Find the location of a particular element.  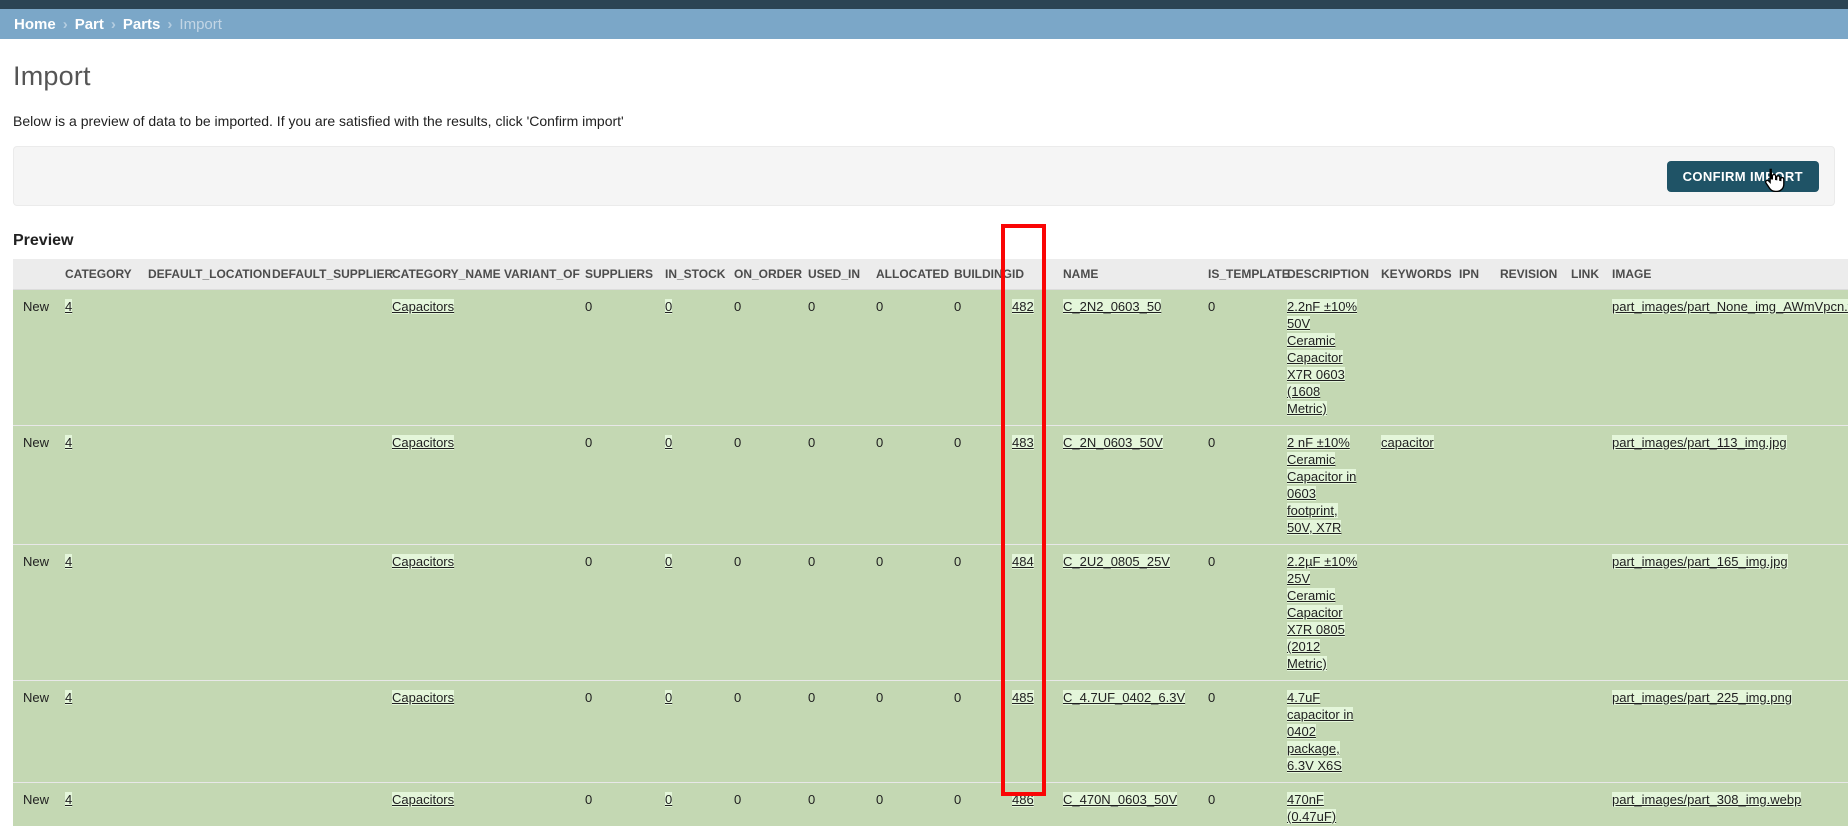

cell-description: 470nF (0.47uF) 25V Ceramic Capacitor is located at coordinates (1324, 804).